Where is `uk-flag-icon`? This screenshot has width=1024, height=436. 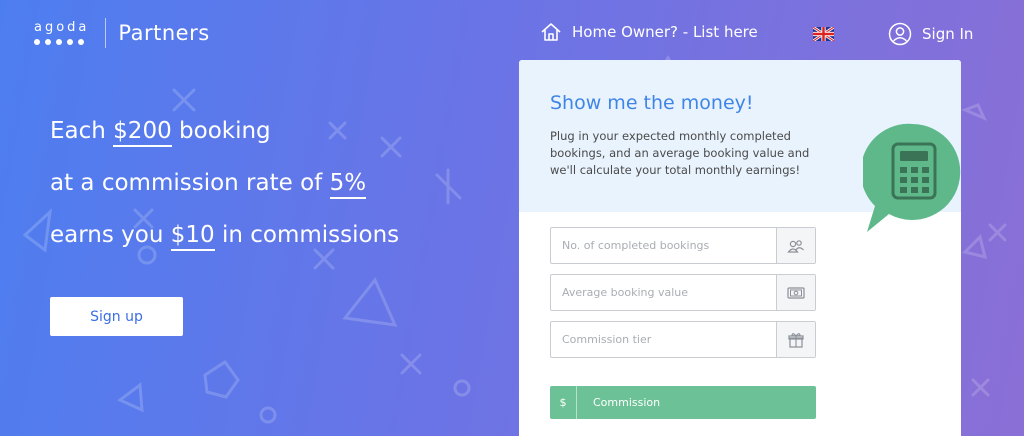
uk-flag-icon is located at coordinates (823, 34).